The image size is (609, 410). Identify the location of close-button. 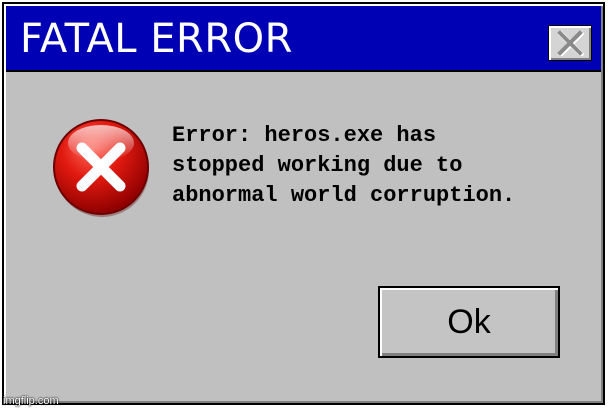
(570, 43).